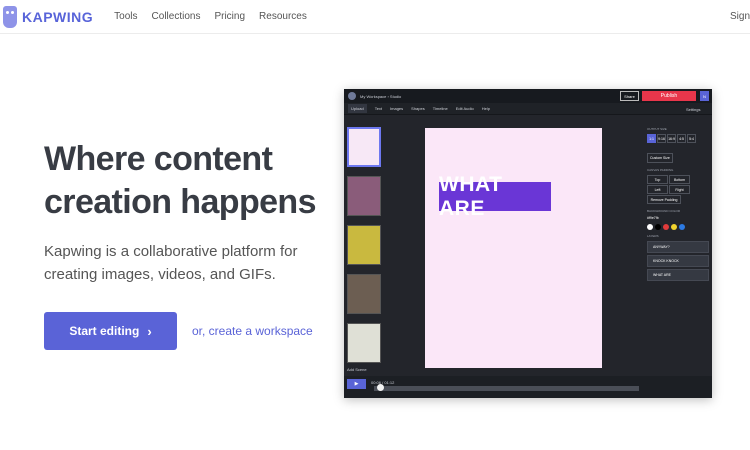 This screenshot has width=750, height=450. Describe the element at coordinates (104, 331) in the screenshot. I see `start-editing-label: Start editing` at that location.